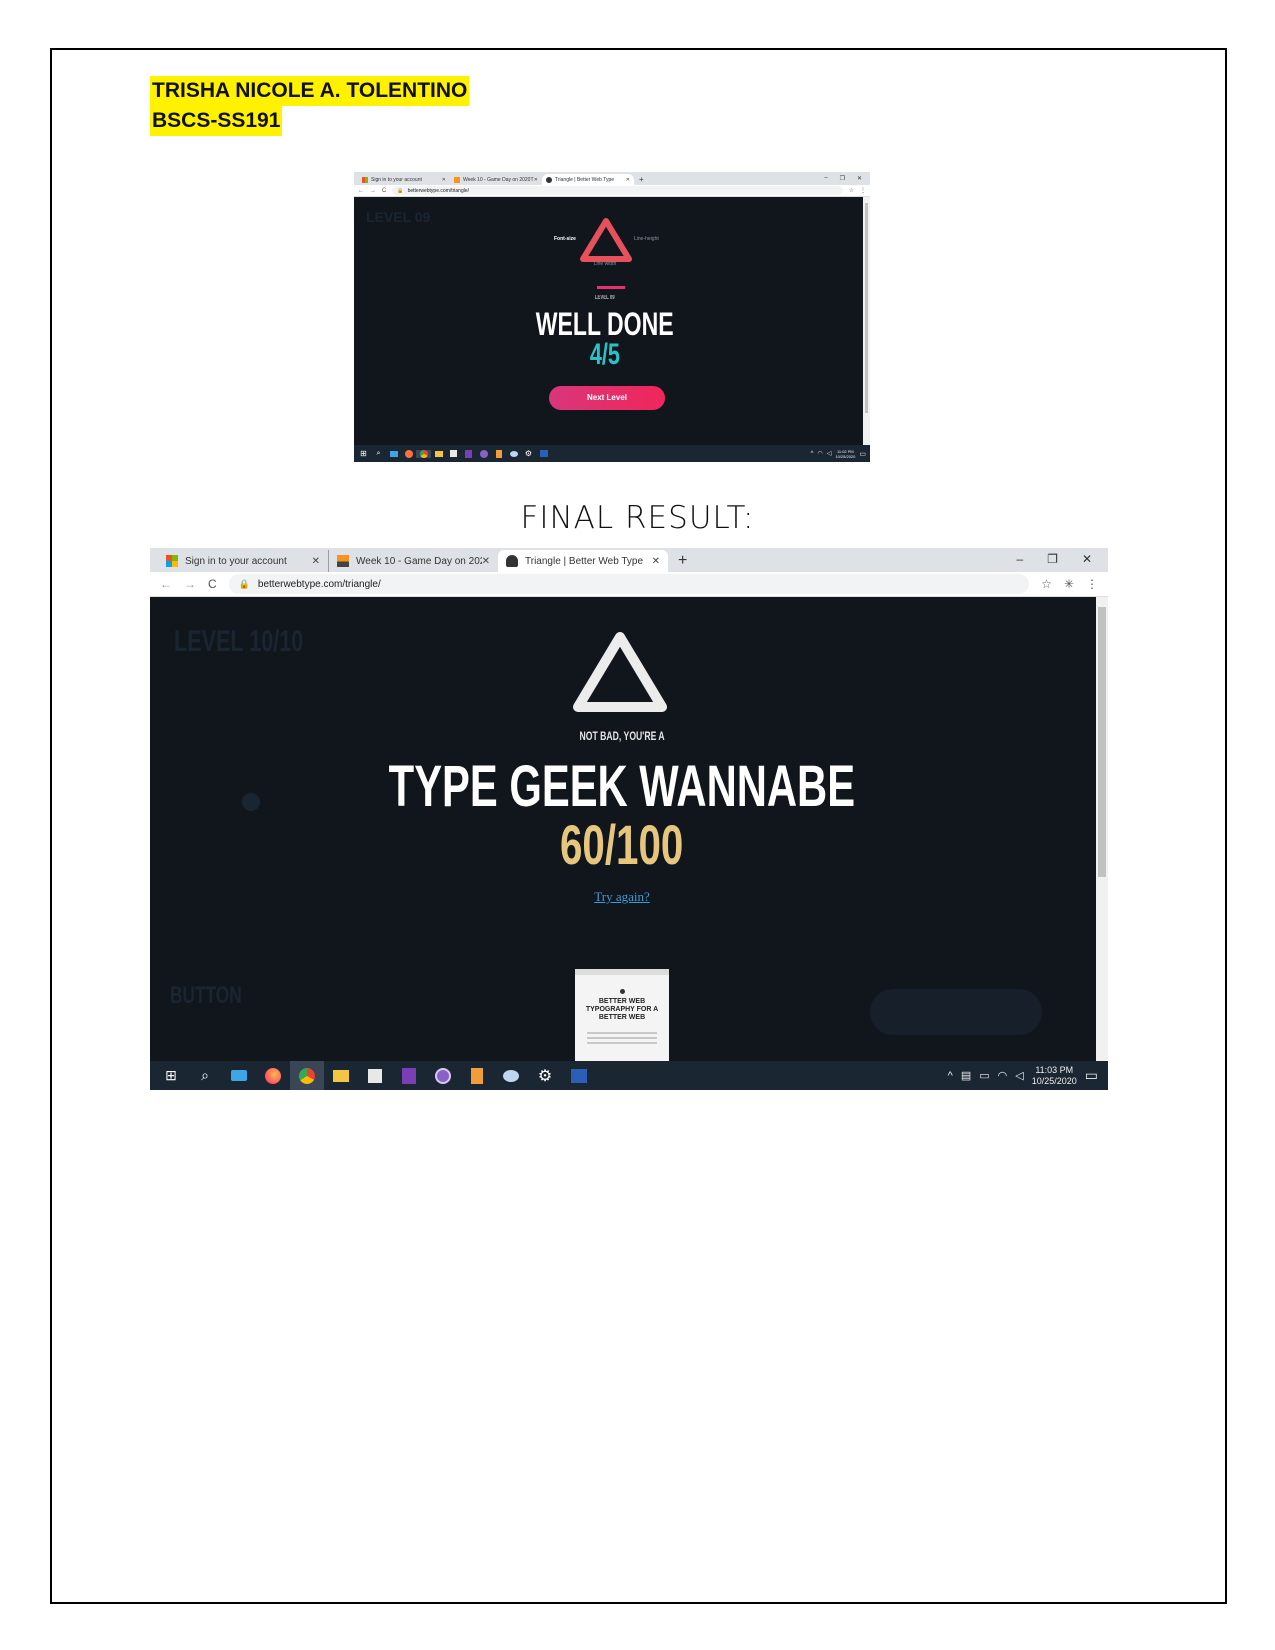 This screenshot has width=1275, height=1650. Describe the element at coordinates (984, 1075) in the screenshot. I see `battery-icon: ▭` at that location.